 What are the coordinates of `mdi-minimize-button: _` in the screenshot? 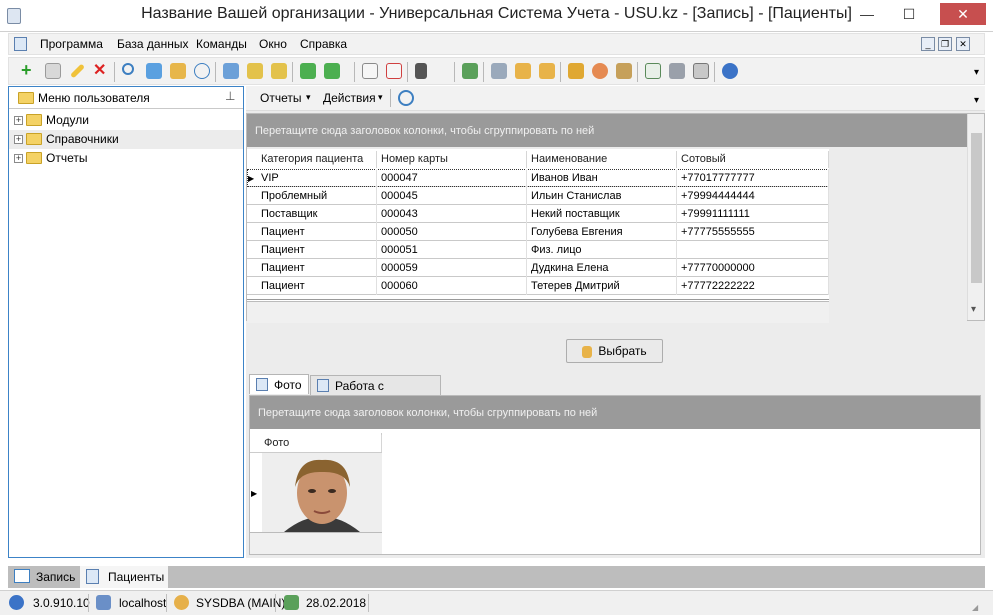 It's located at (928, 44).